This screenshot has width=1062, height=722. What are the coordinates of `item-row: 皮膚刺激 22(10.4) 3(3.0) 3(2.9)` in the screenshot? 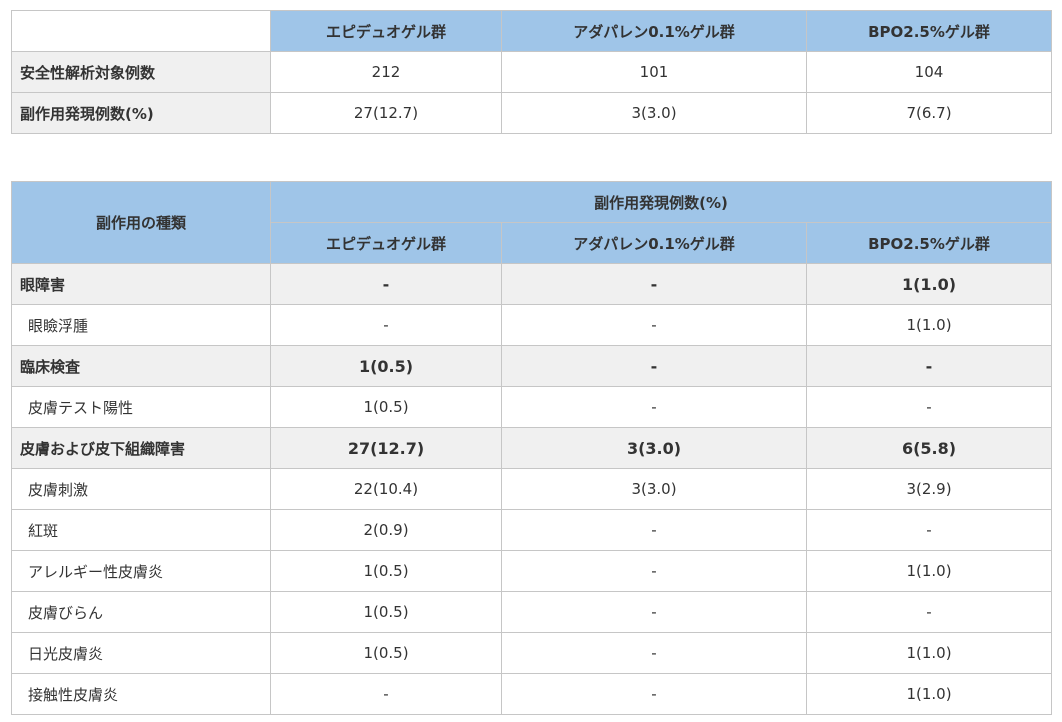 It's located at (531, 489).